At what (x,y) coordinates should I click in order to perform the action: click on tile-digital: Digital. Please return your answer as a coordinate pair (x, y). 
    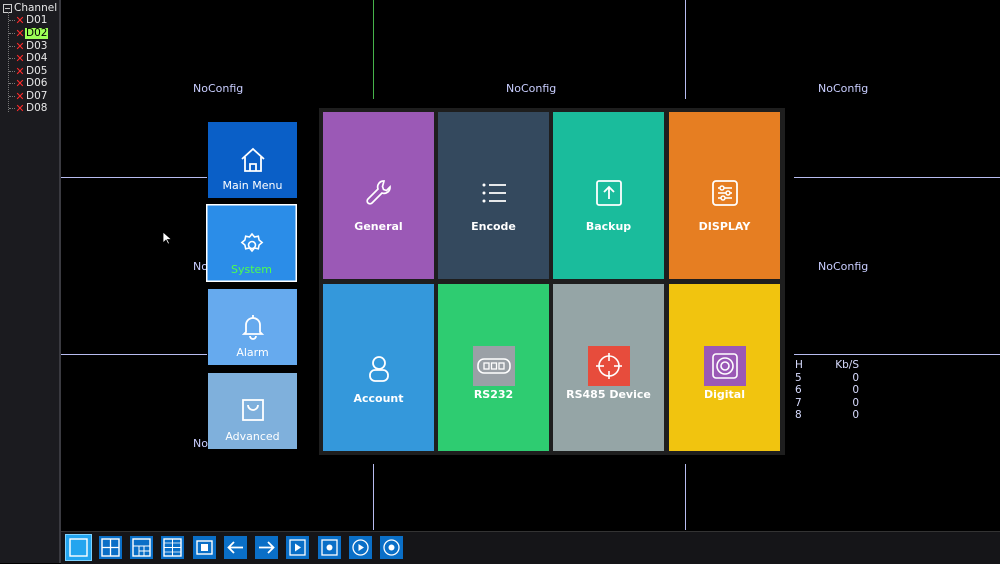
    Looking at the image, I should click on (724, 367).